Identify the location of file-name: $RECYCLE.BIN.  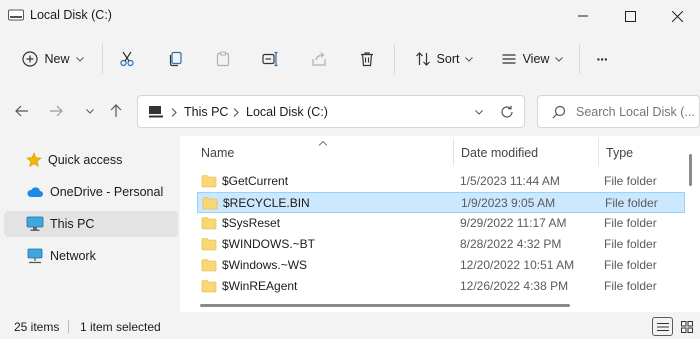
(266, 203).